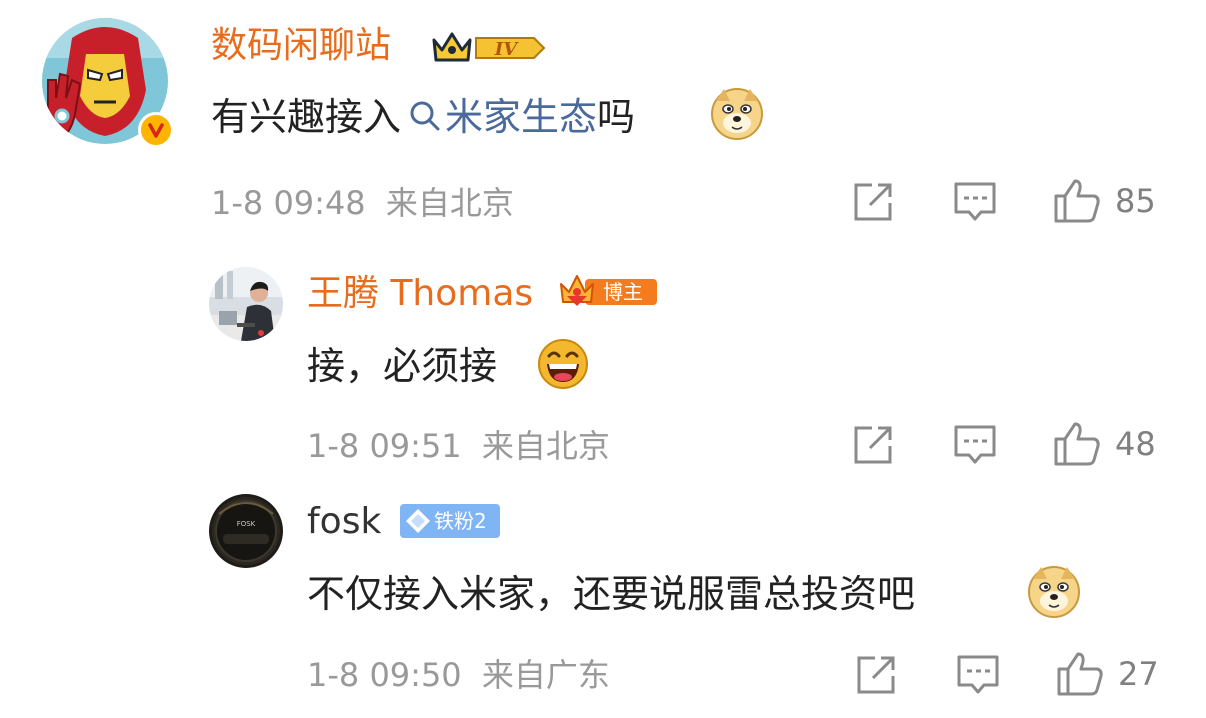 The height and width of the screenshot is (718, 1206). I want to click on search-icon, so click(425, 116).